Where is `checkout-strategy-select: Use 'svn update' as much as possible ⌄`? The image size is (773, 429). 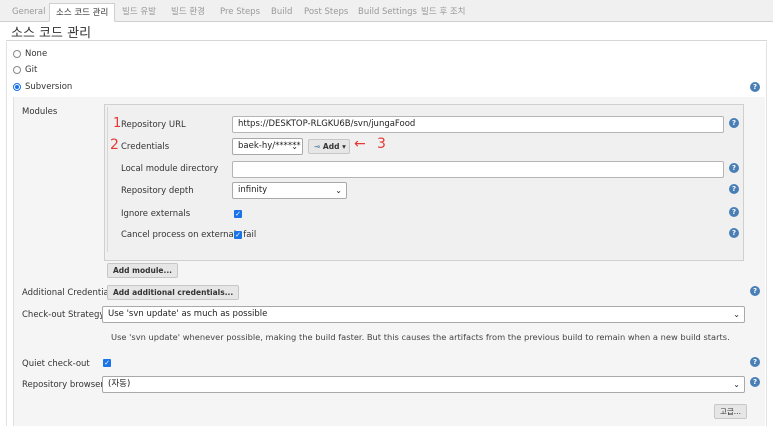 checkout-strategy-select: Use 'svn update' as much as possible ⌄ is located at coordinates (423, 314).